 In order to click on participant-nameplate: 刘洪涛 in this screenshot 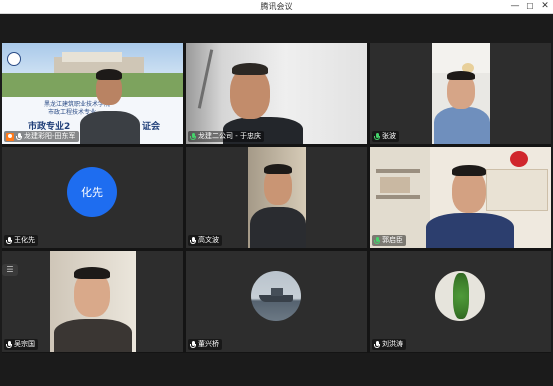, I will do `click(389, 344)`.